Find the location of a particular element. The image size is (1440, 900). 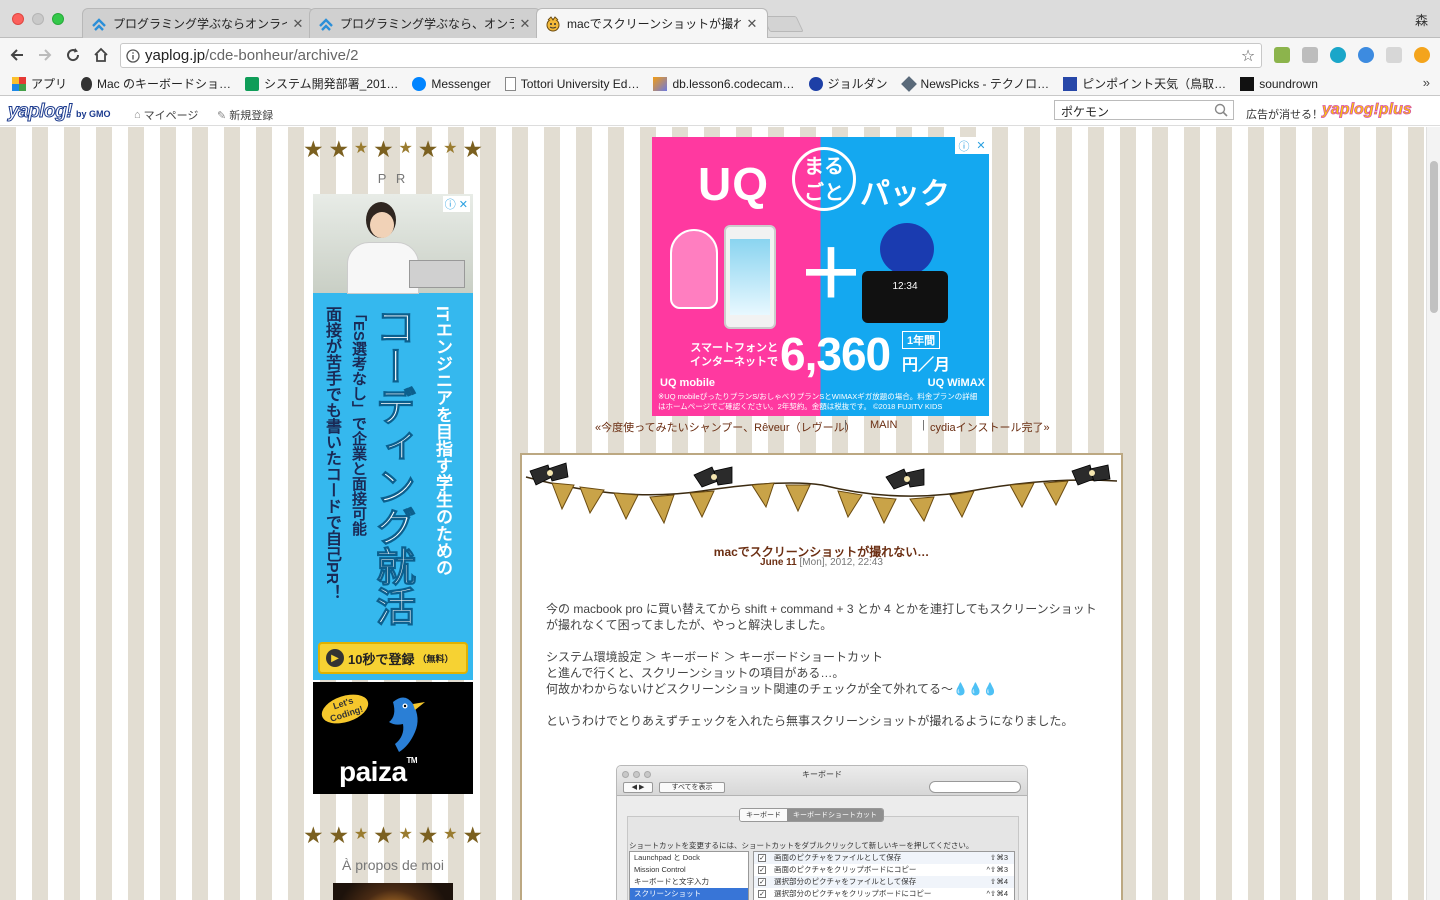

profile-name: 森 is located at coordinates (1421, 19).